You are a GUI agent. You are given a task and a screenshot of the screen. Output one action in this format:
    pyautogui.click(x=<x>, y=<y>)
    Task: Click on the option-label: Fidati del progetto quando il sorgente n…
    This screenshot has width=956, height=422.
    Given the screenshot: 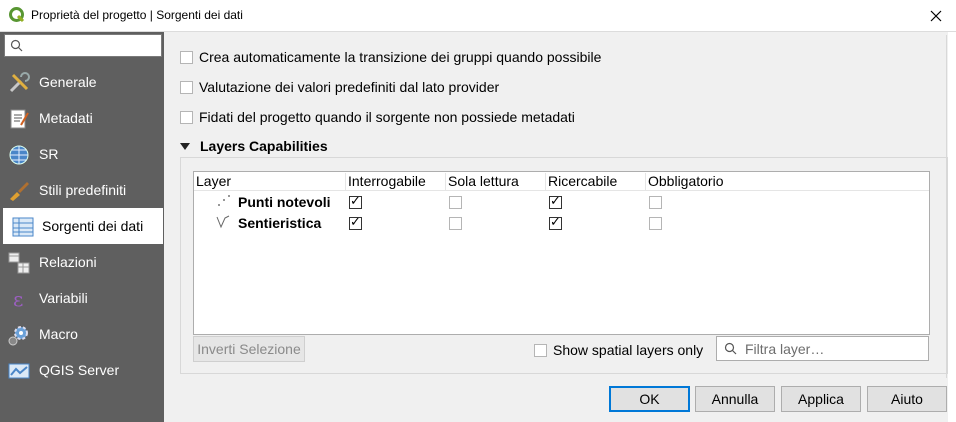 What is the action you would take?
    pyautogui.click(x=387, y=117)
    